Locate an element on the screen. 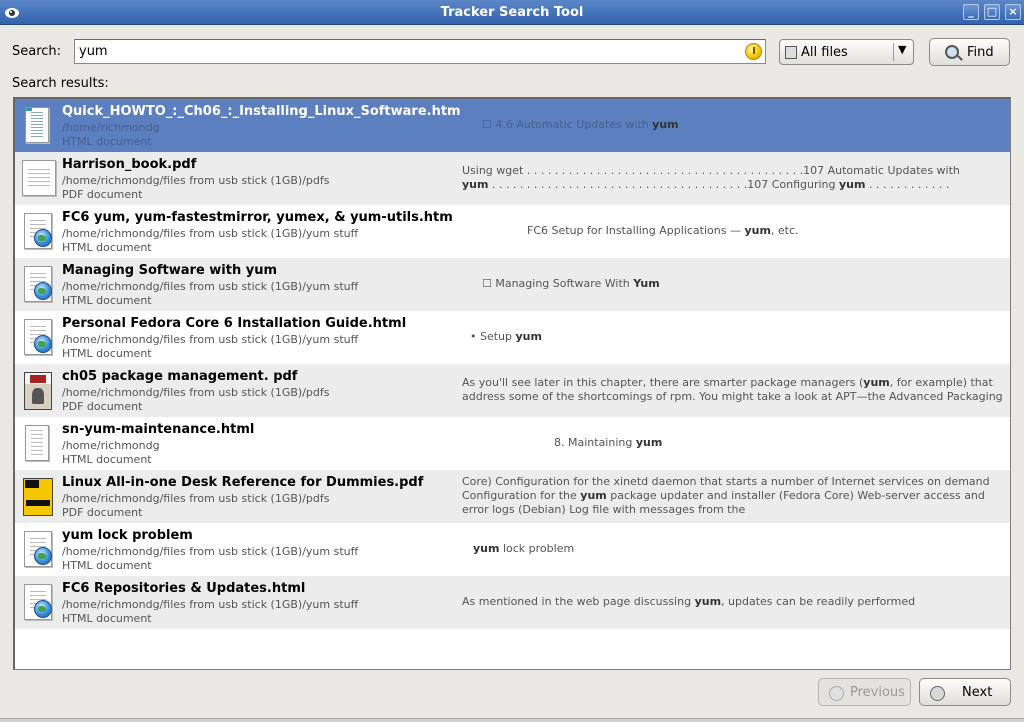 The height and width of the screenshot is (722, 1024). find-button-label: Find is located at coordinates (980, 52).